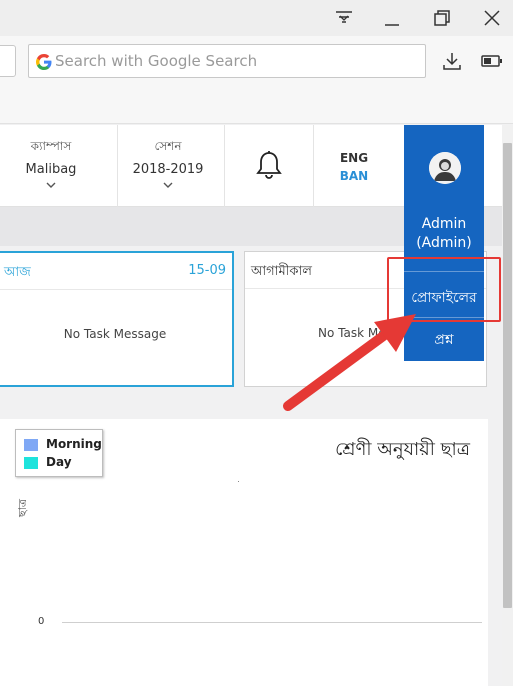  Describe the element at coordinates (22, 508) in the screenshot. I see `y-axis-label: ছাত্র` at that location.